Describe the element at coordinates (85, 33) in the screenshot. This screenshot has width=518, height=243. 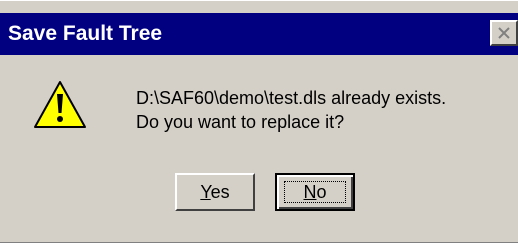
I see `dialog-title: Save Fault Tree` at that location.